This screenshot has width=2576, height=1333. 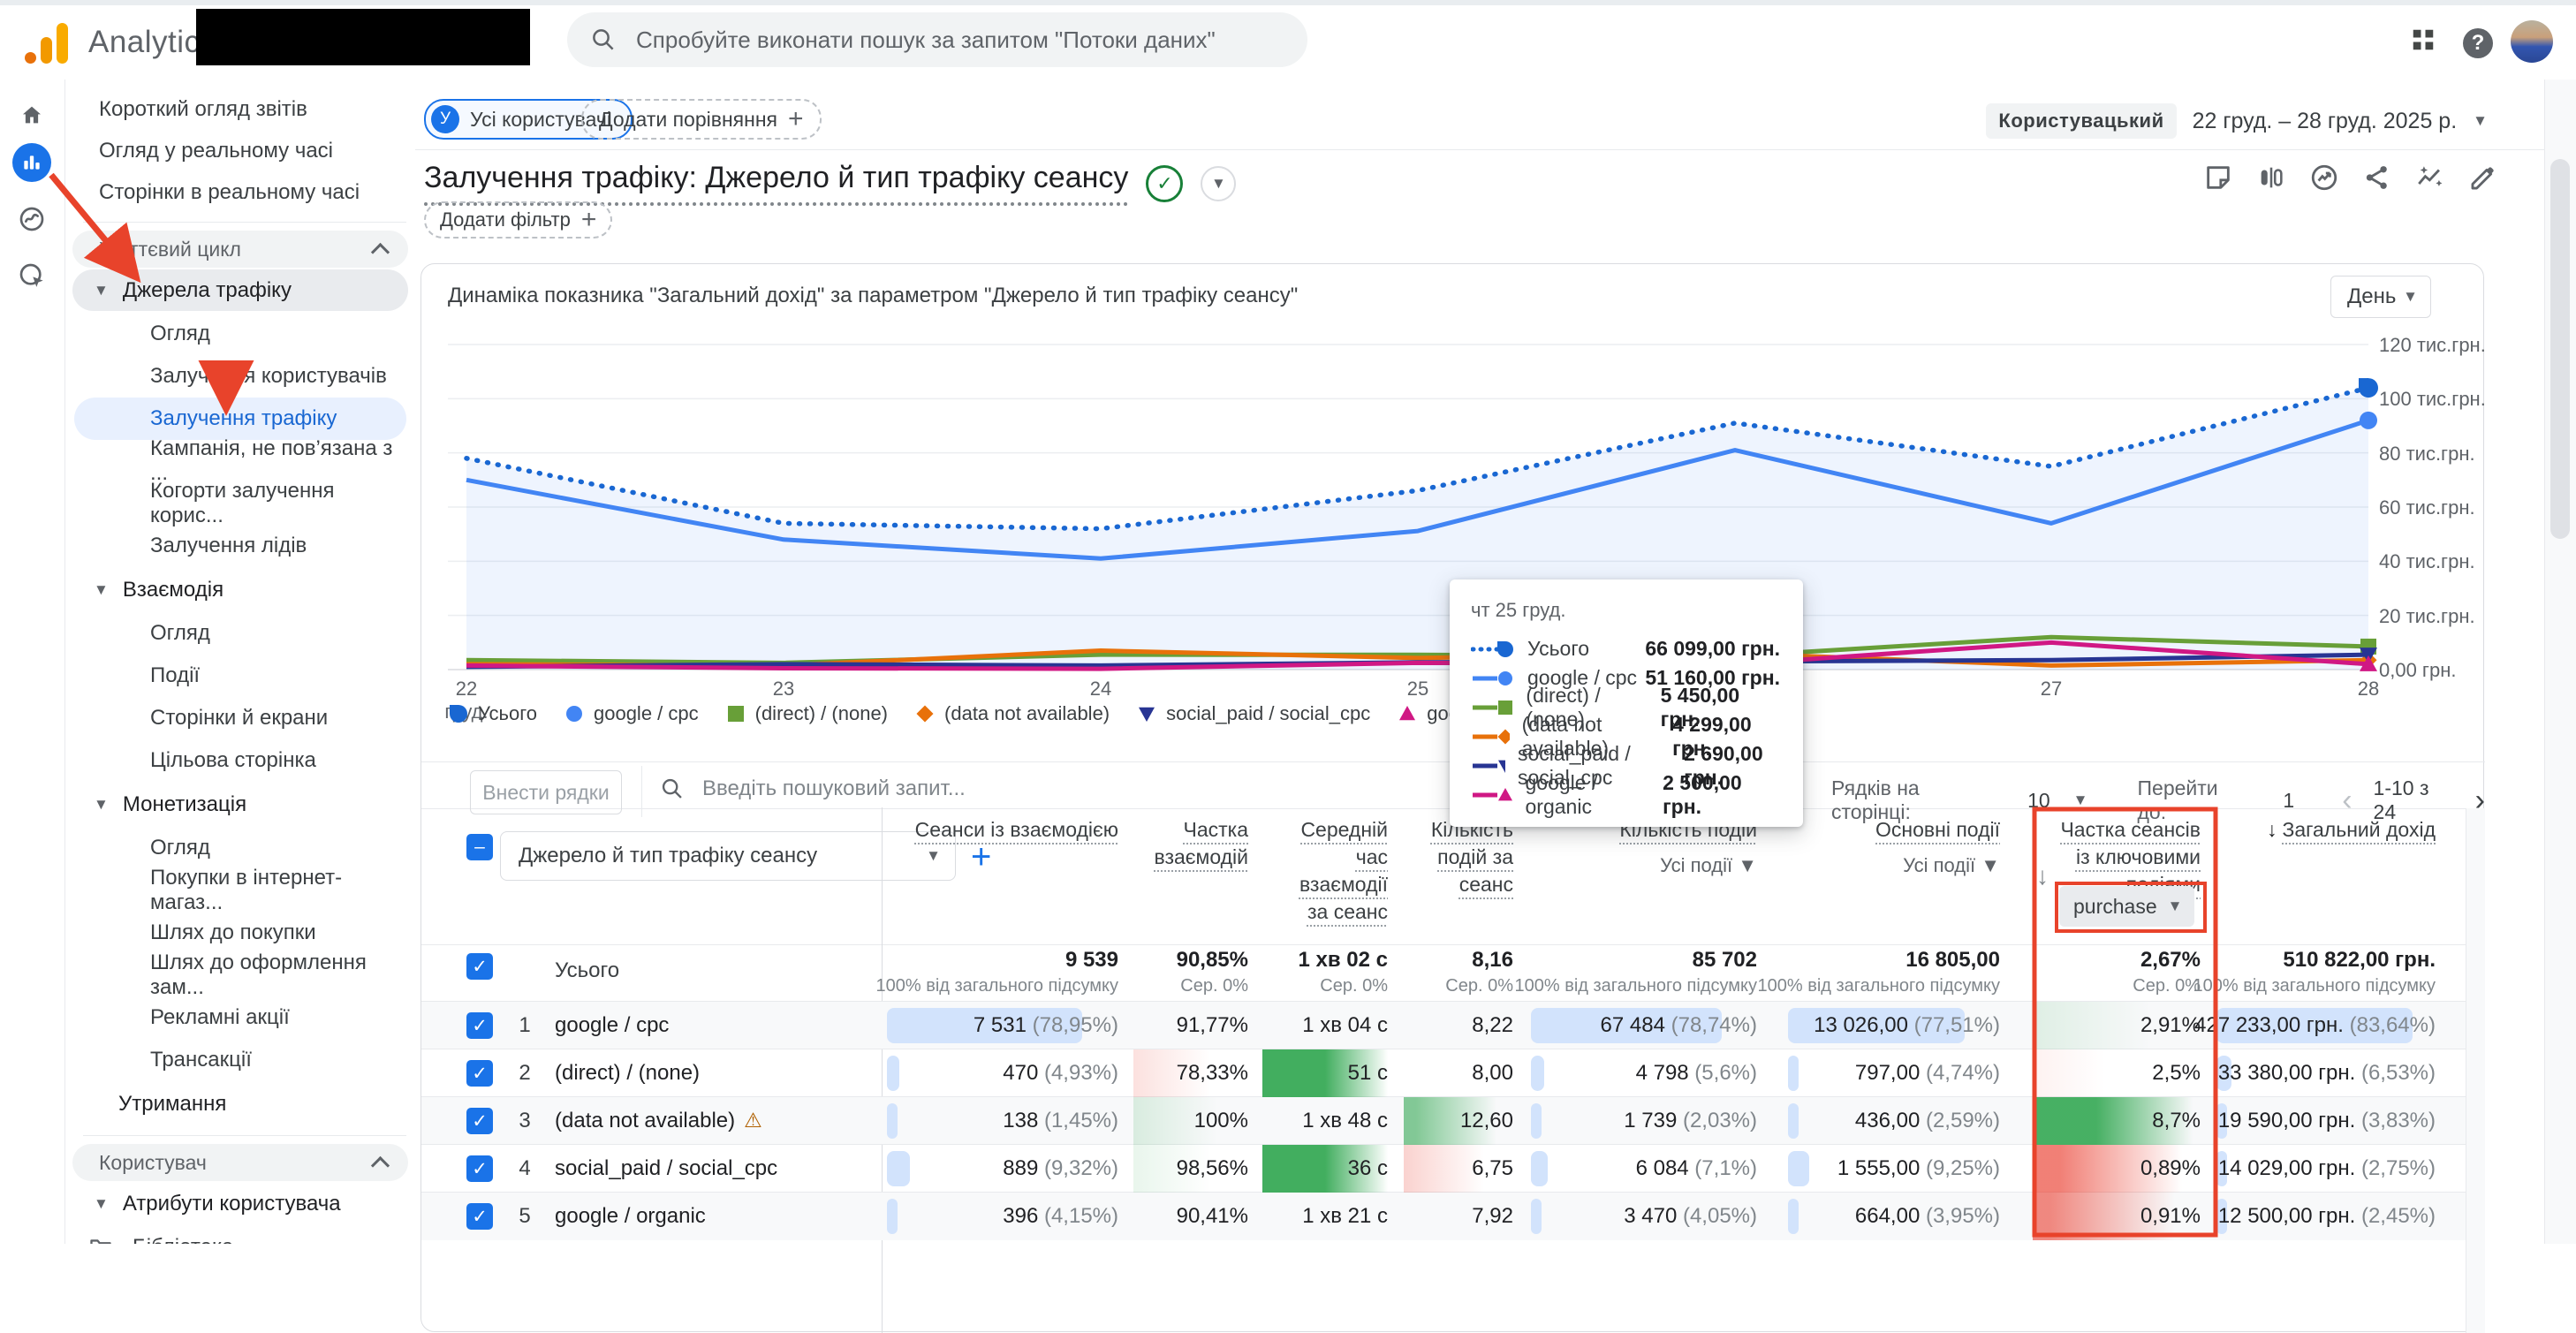 I want to click on reports-icon, so click(x=32, y=162).